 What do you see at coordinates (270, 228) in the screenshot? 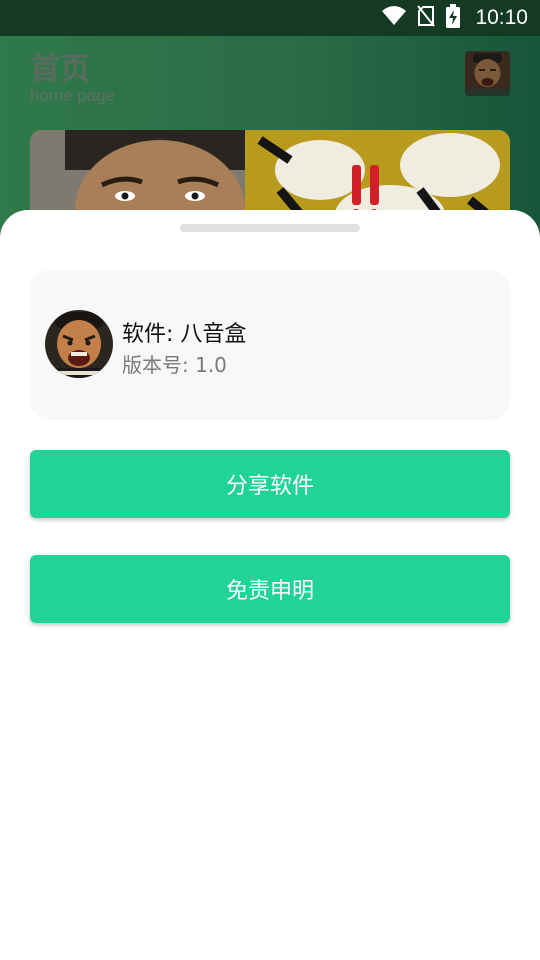
I see `drag-handle` at bounding box center [270, 228].